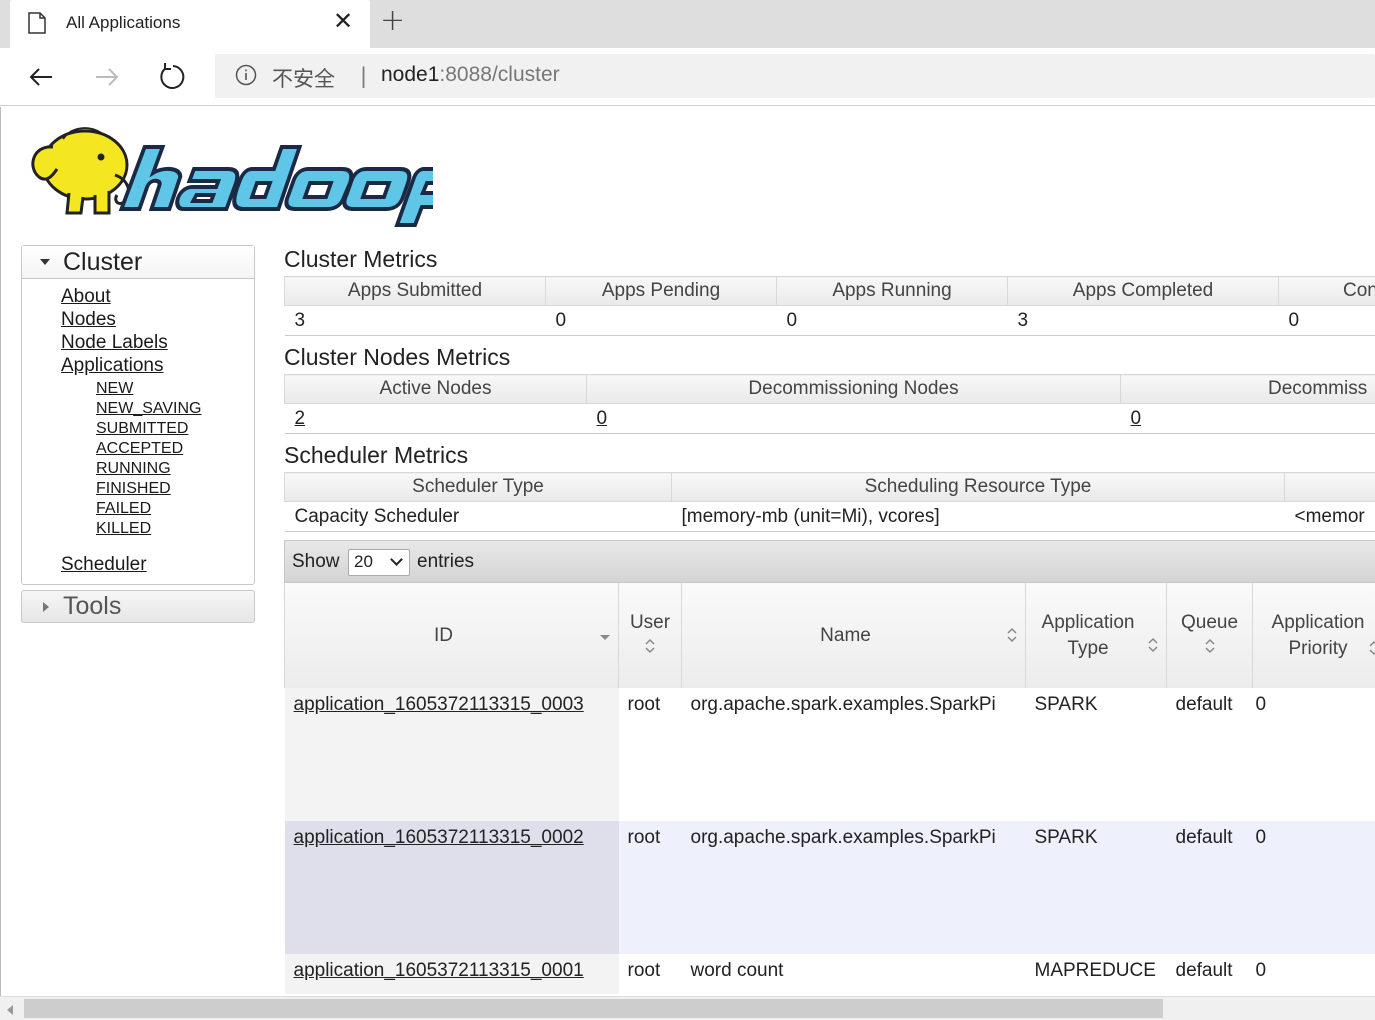 Image resolution: width=1375 pixels, height=1020 pixels. I want to click on browser-tab: All Applications ✕, so click(190, 24).